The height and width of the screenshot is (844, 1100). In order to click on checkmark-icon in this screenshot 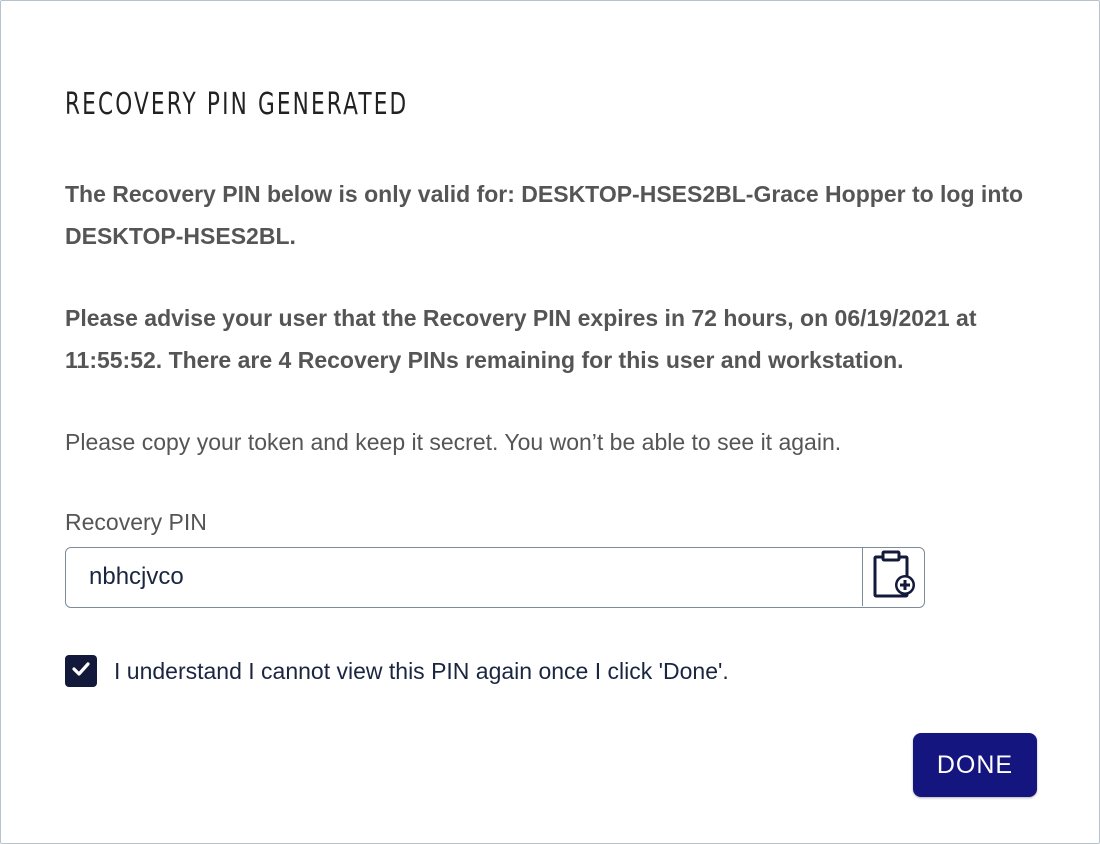, I will do `click(81, 671)`.